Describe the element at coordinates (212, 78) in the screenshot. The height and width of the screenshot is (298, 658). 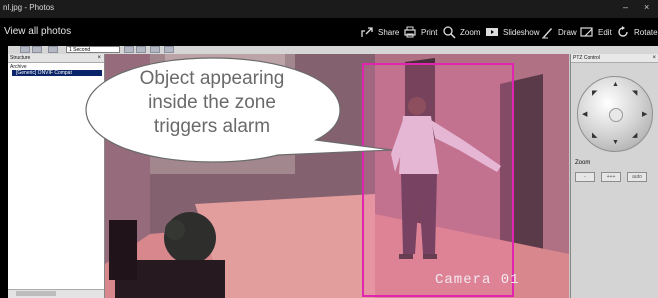
I see `callout-line-1: Object appearing` at that location.